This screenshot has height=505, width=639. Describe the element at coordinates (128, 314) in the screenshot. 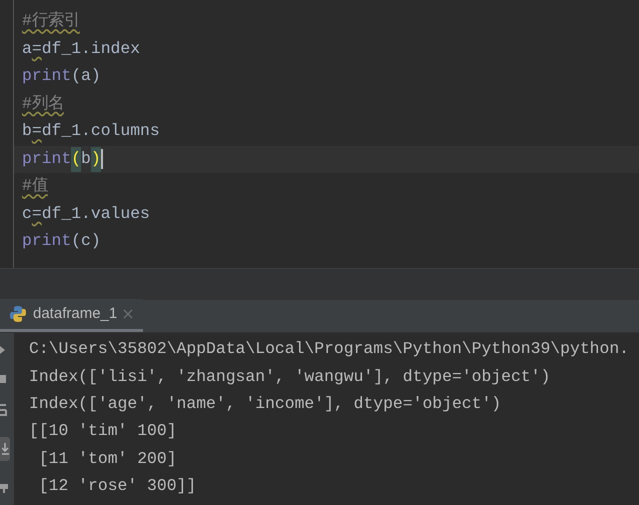

I see `close-icon` at that location.